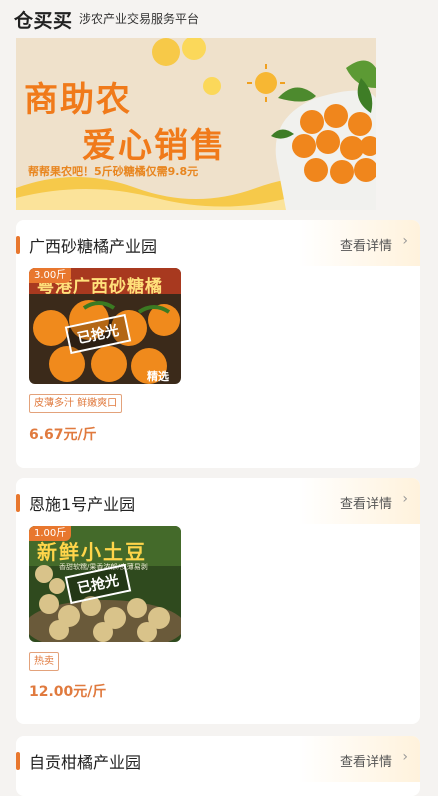  I want to click on app-header: 仓买买 涉农产业交易服务平台, so click(219, 18).